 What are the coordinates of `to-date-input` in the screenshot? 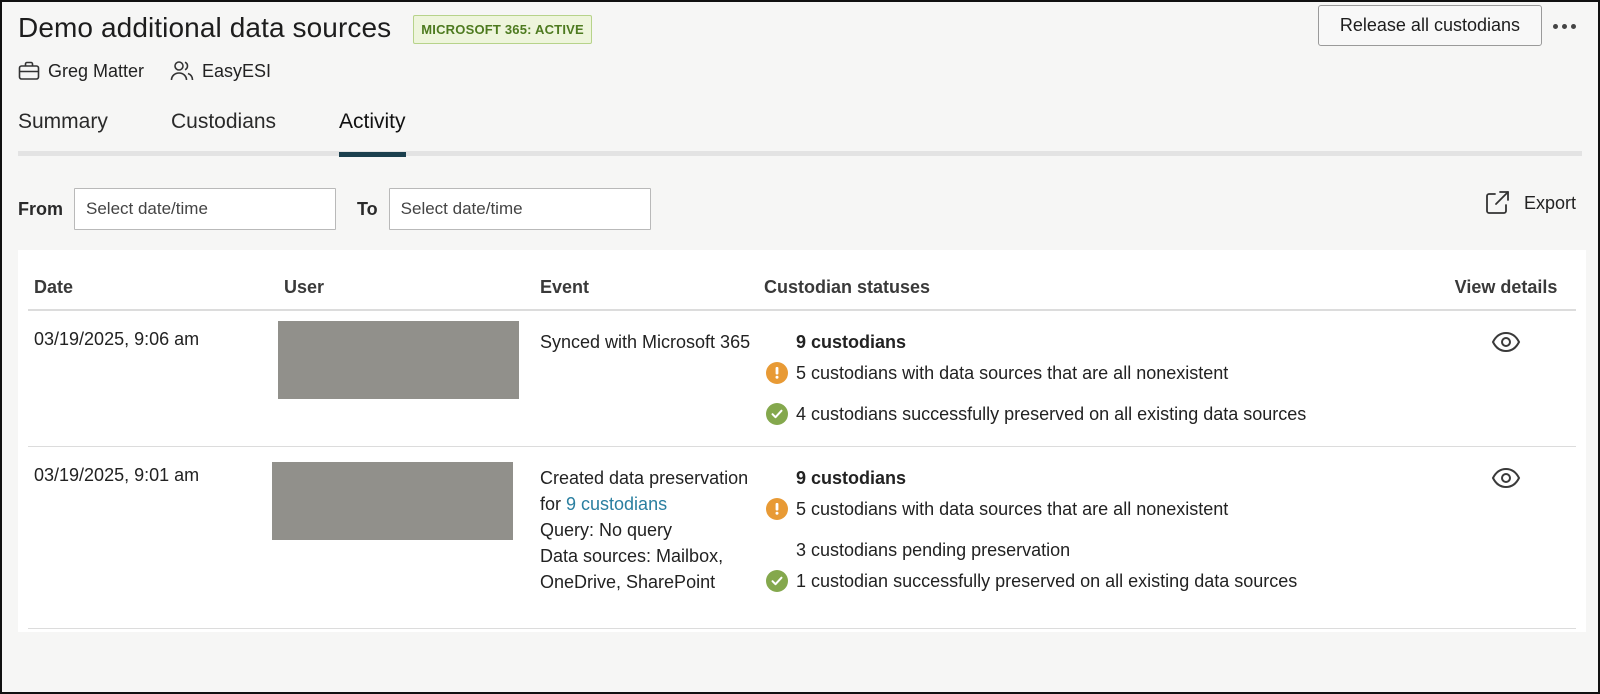 It's located at (519, 209).